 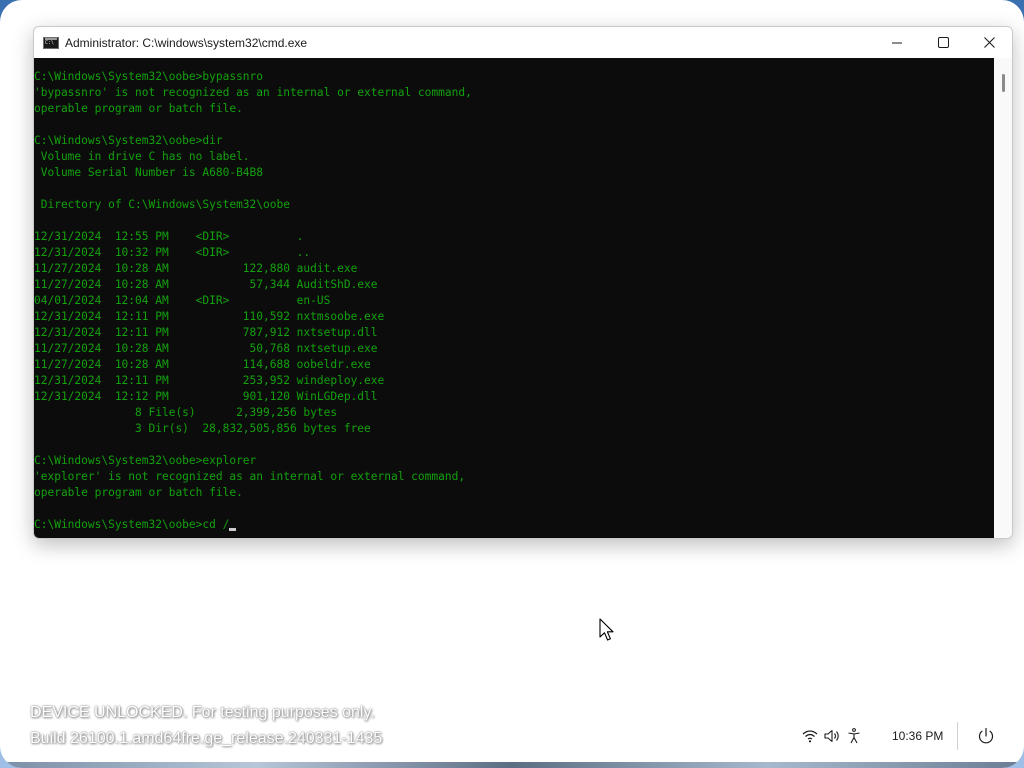 What do you see at coordinates (196, 268) in the screenshot?
I see `console-line: 11/27/2024 10:28 AM 122,880 audit.exe` at bounding box center [196, 268].